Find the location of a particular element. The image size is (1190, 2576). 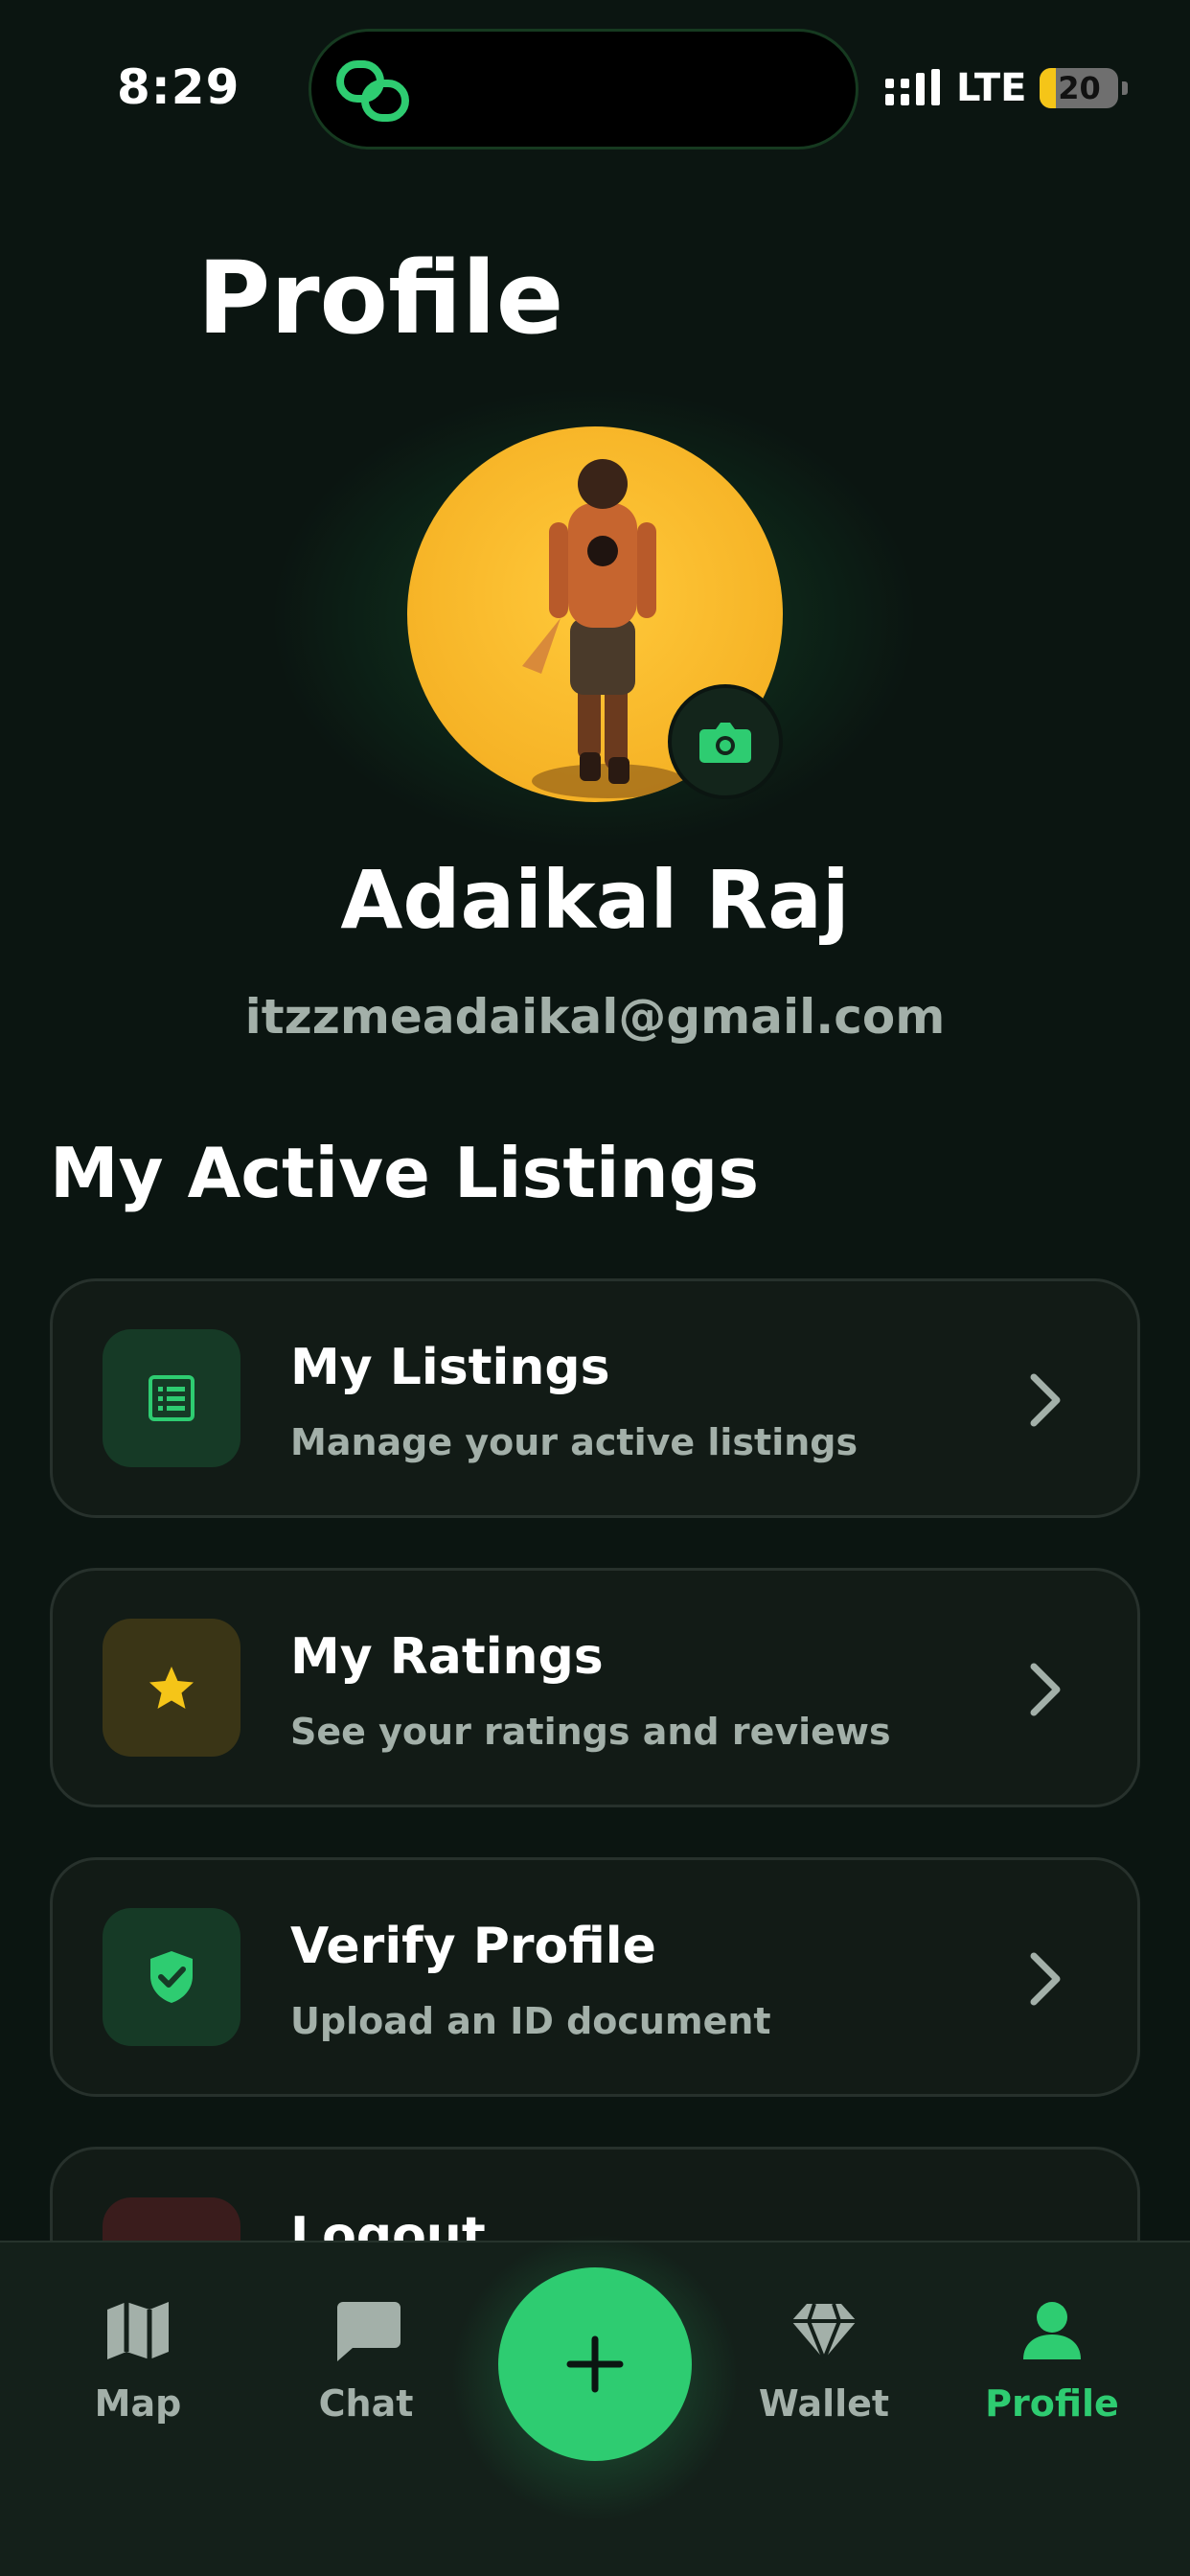

my-ratings-card: My Ratings See your ratings and reviews is located at coordinates (595, 1687).